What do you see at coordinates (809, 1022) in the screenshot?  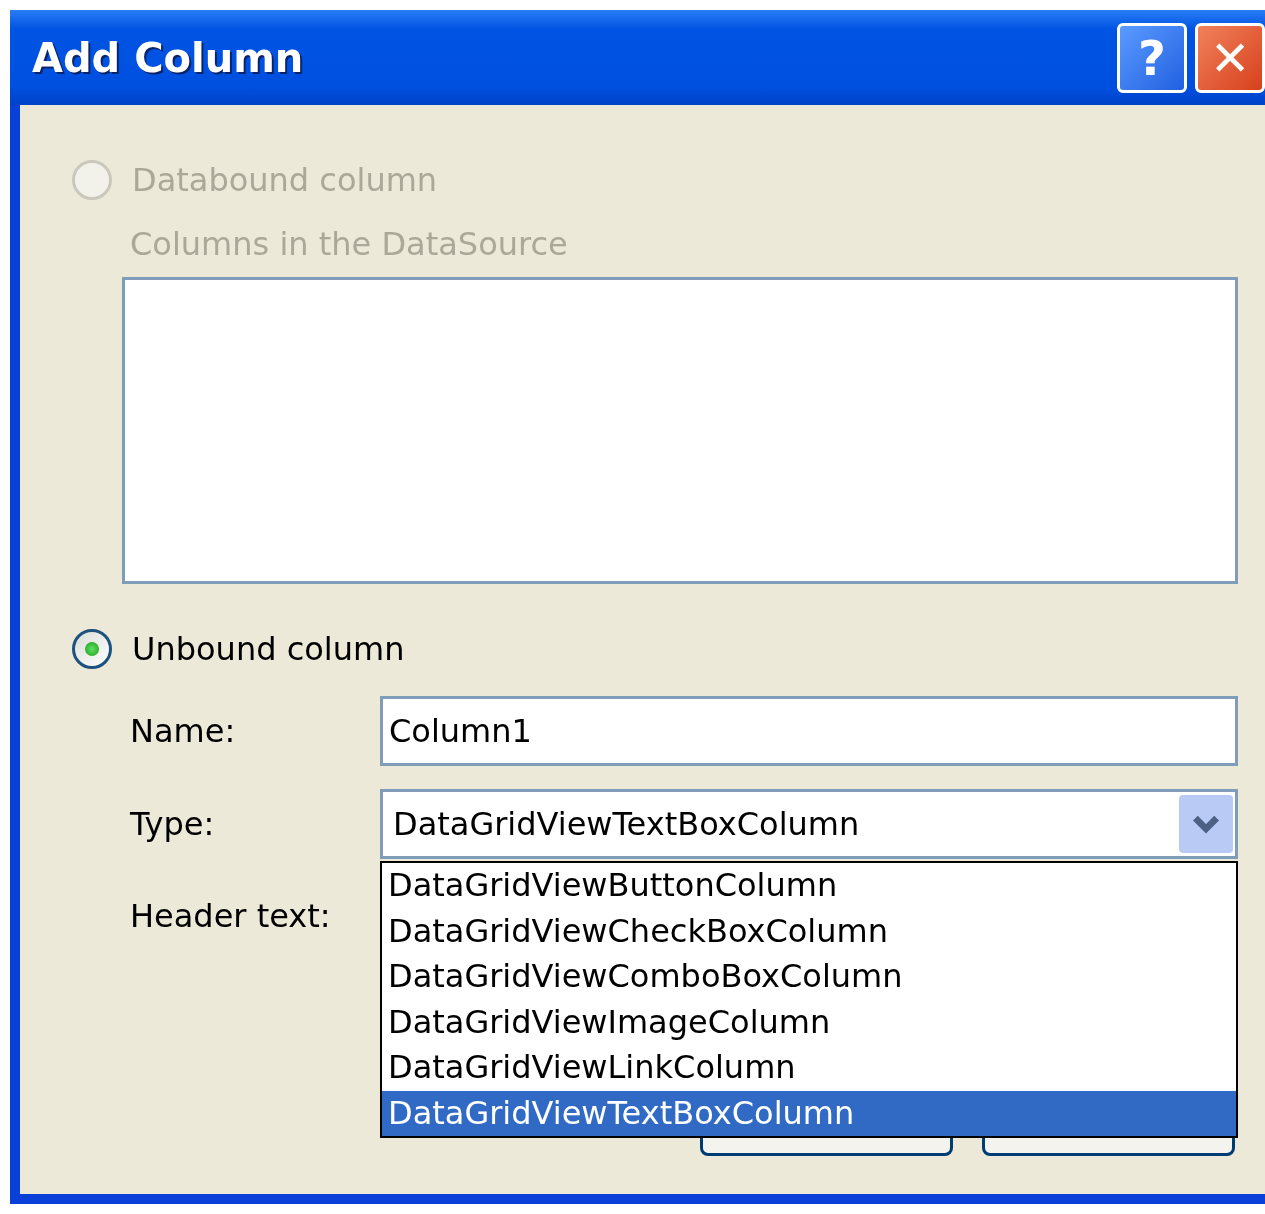 I see `dropdown-option: DataGridViewImageColumn` at bounding box center [809, 1022].